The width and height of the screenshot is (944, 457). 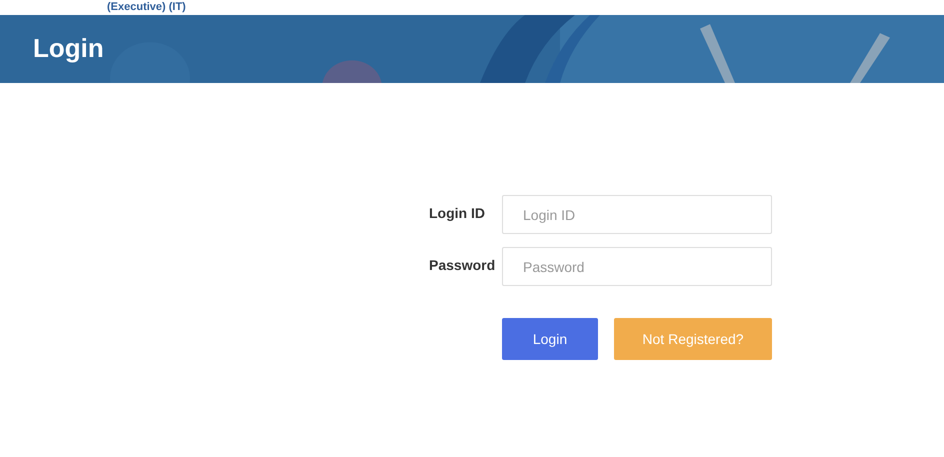 What do you see at coordinates (550, 339) in the screenshot?
I see `login-button: Login` at bounding box center [550, 339].